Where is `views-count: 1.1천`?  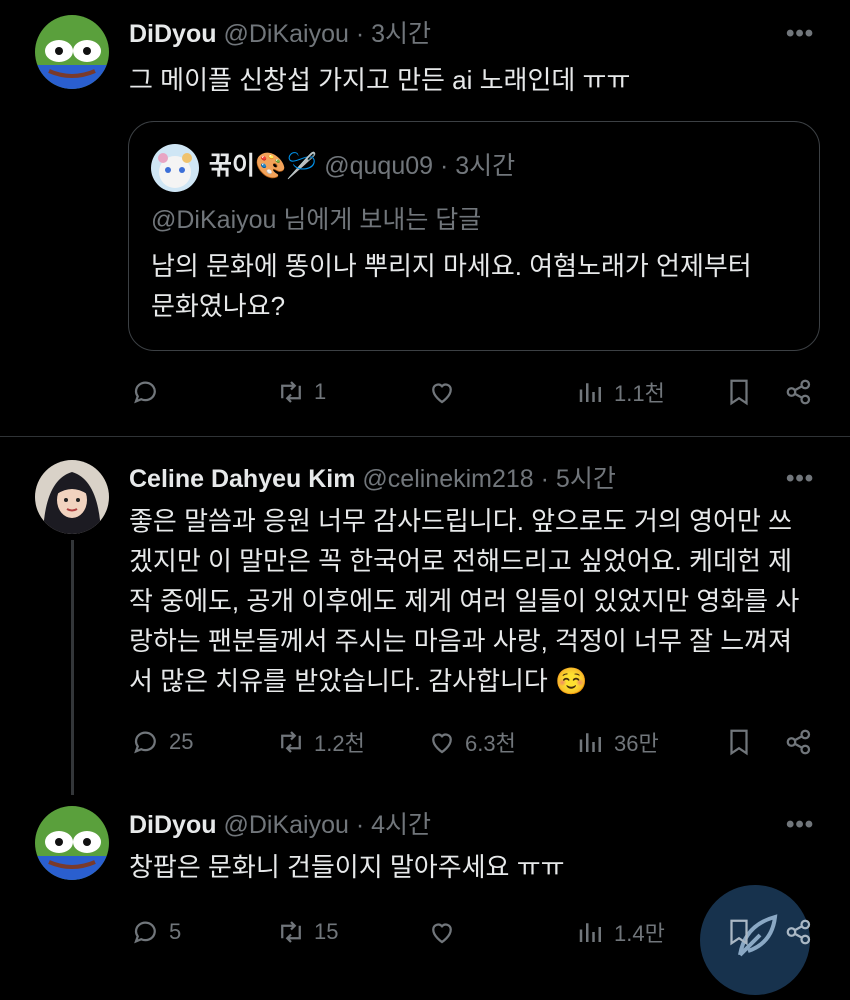
views-count: 1.1천 is located at coordinates (639, 393).